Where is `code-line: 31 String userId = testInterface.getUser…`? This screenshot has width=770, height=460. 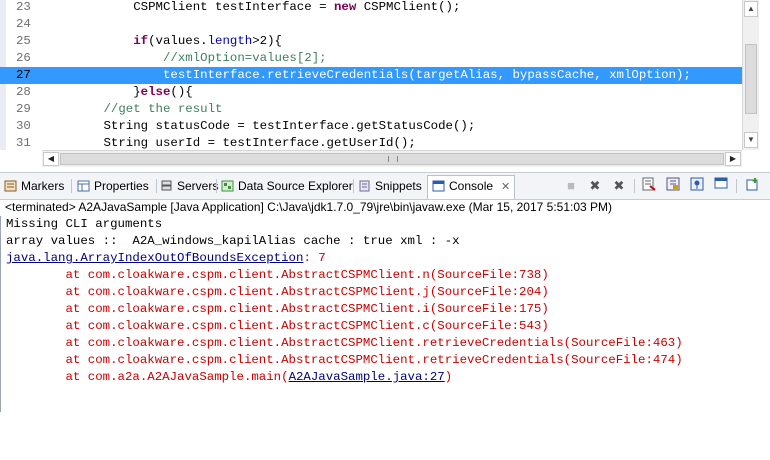 code-line: 31 String userId = testInterface.getUser… is located at coordinates (371, 142).